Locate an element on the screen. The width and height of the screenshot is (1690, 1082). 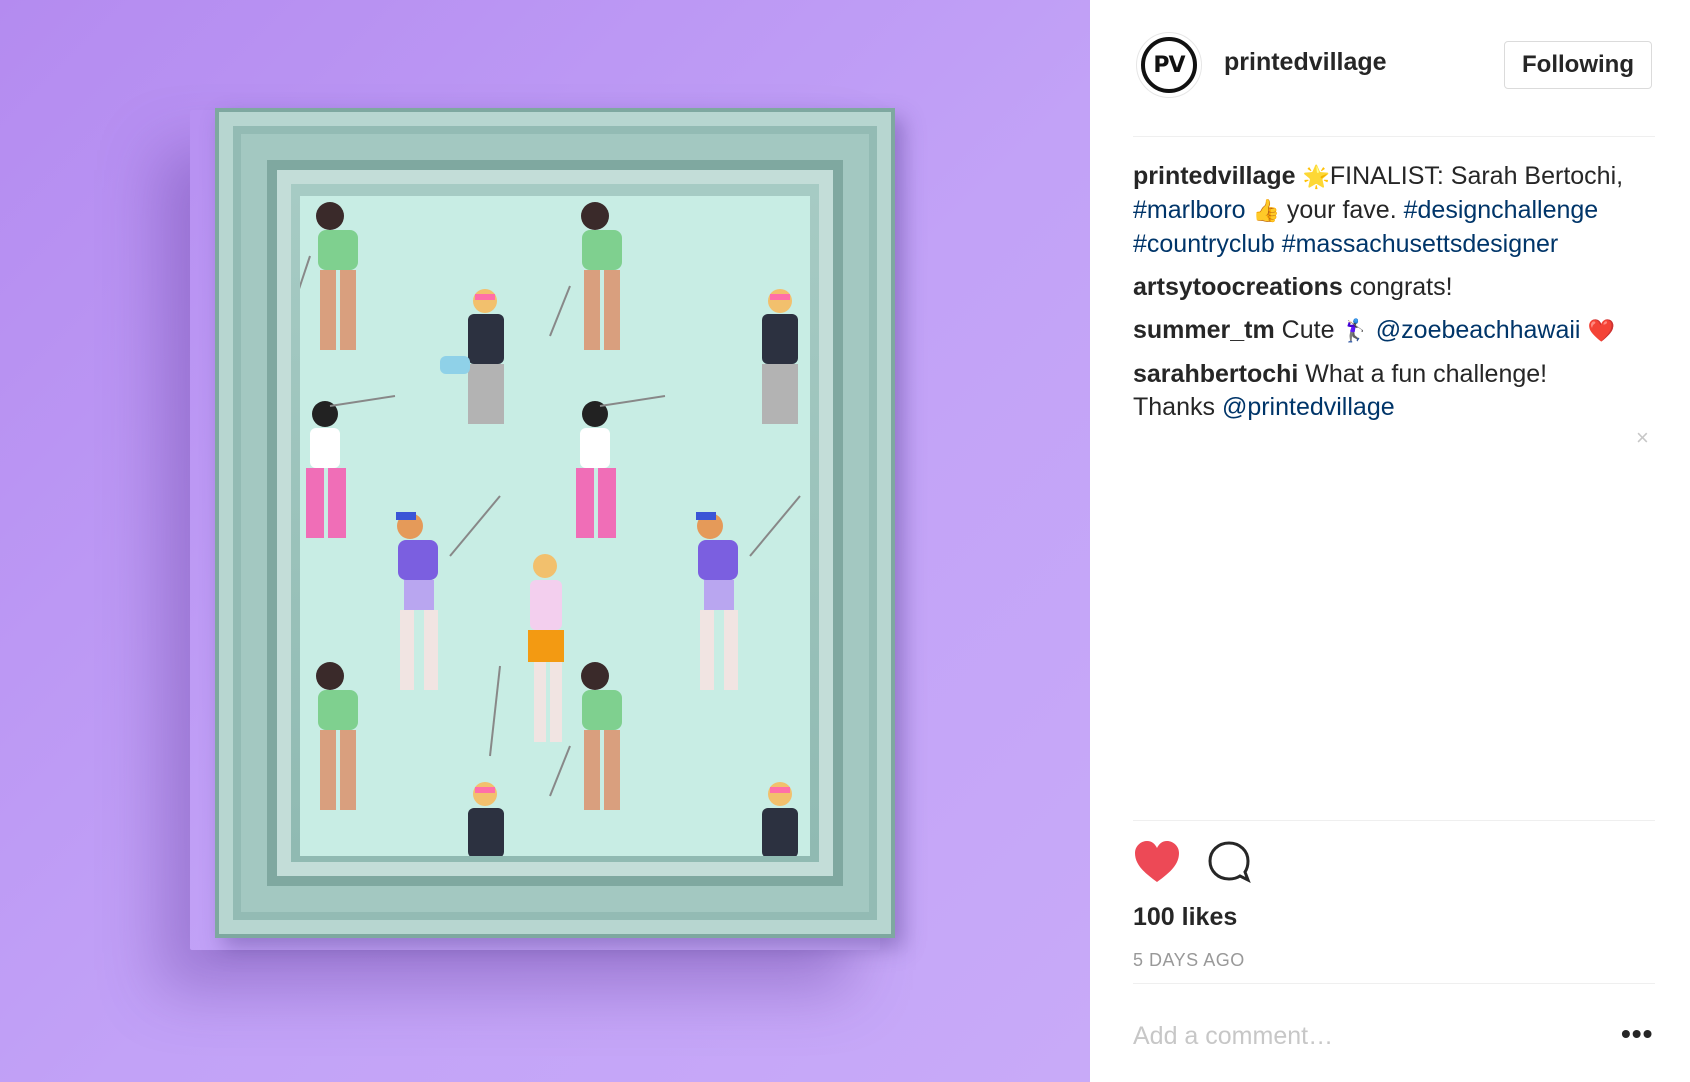
avatar-logo: PV is located at coordinates (1169, 65).